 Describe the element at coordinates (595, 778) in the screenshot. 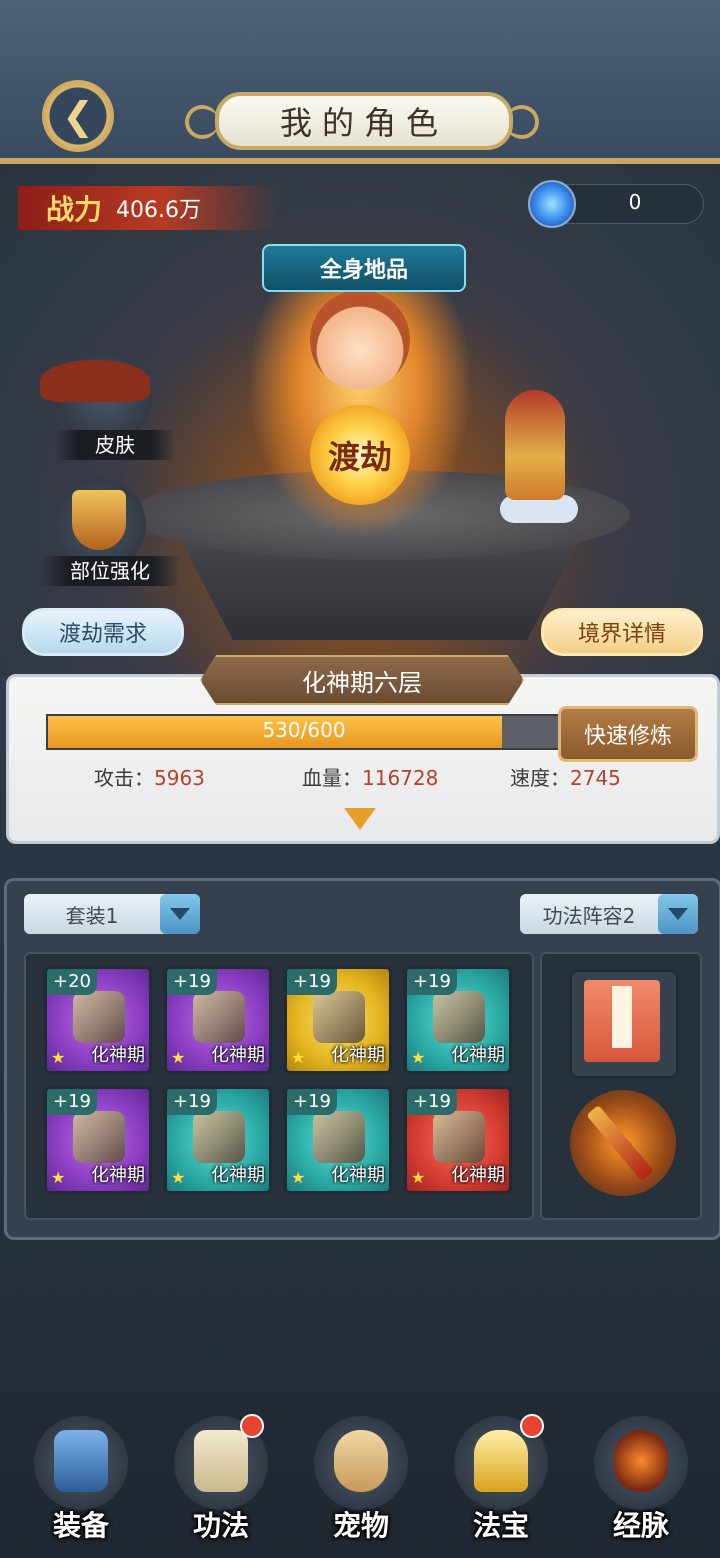

I see `speed-value: 2745` at that location.